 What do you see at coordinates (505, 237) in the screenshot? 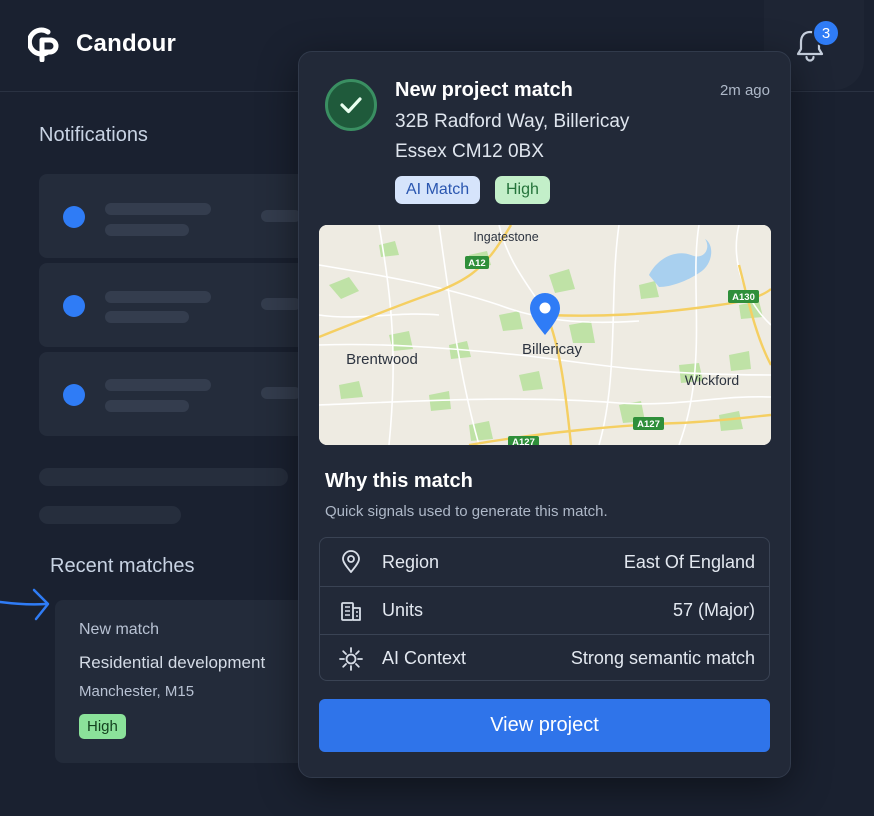
I see `place-label-ingatestone: Ingatestone` at bounding box center [505, 237].